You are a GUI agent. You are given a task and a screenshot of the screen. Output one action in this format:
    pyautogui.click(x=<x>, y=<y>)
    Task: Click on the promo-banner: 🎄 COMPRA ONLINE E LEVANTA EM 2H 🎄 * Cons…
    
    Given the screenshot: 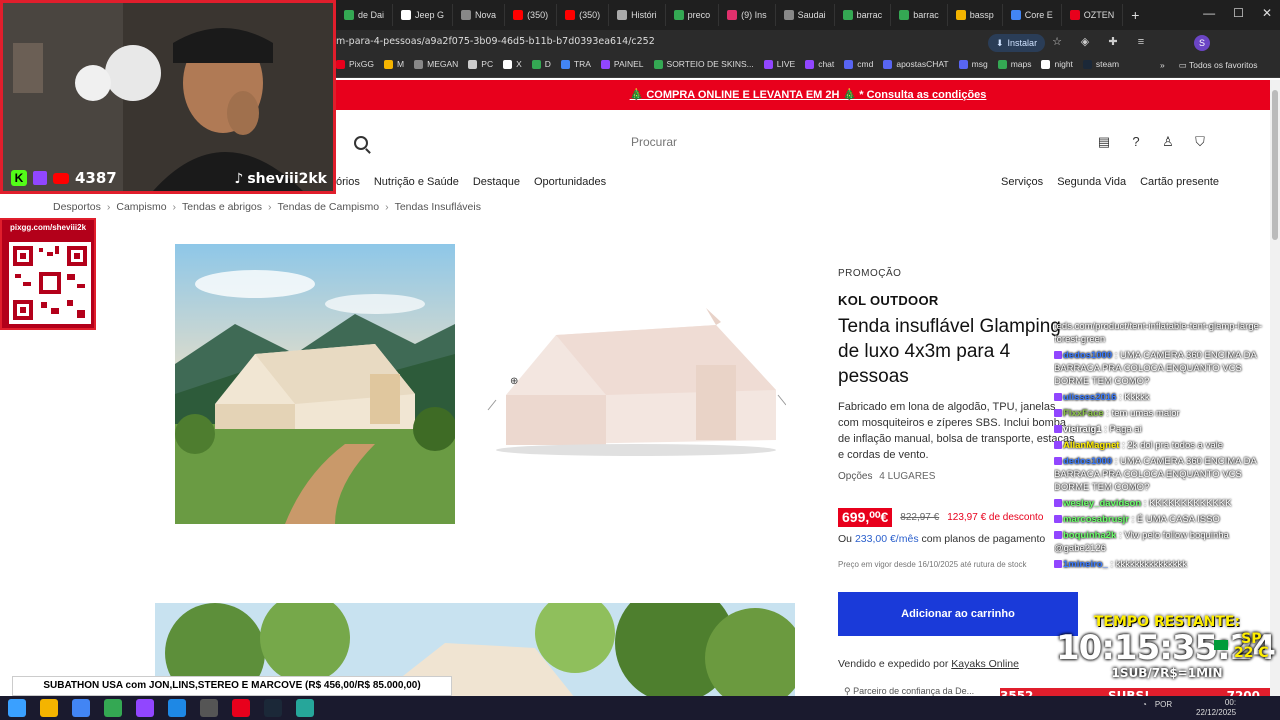 What is the action you would take?
    pyautogui.click(x=808, y=95)
    